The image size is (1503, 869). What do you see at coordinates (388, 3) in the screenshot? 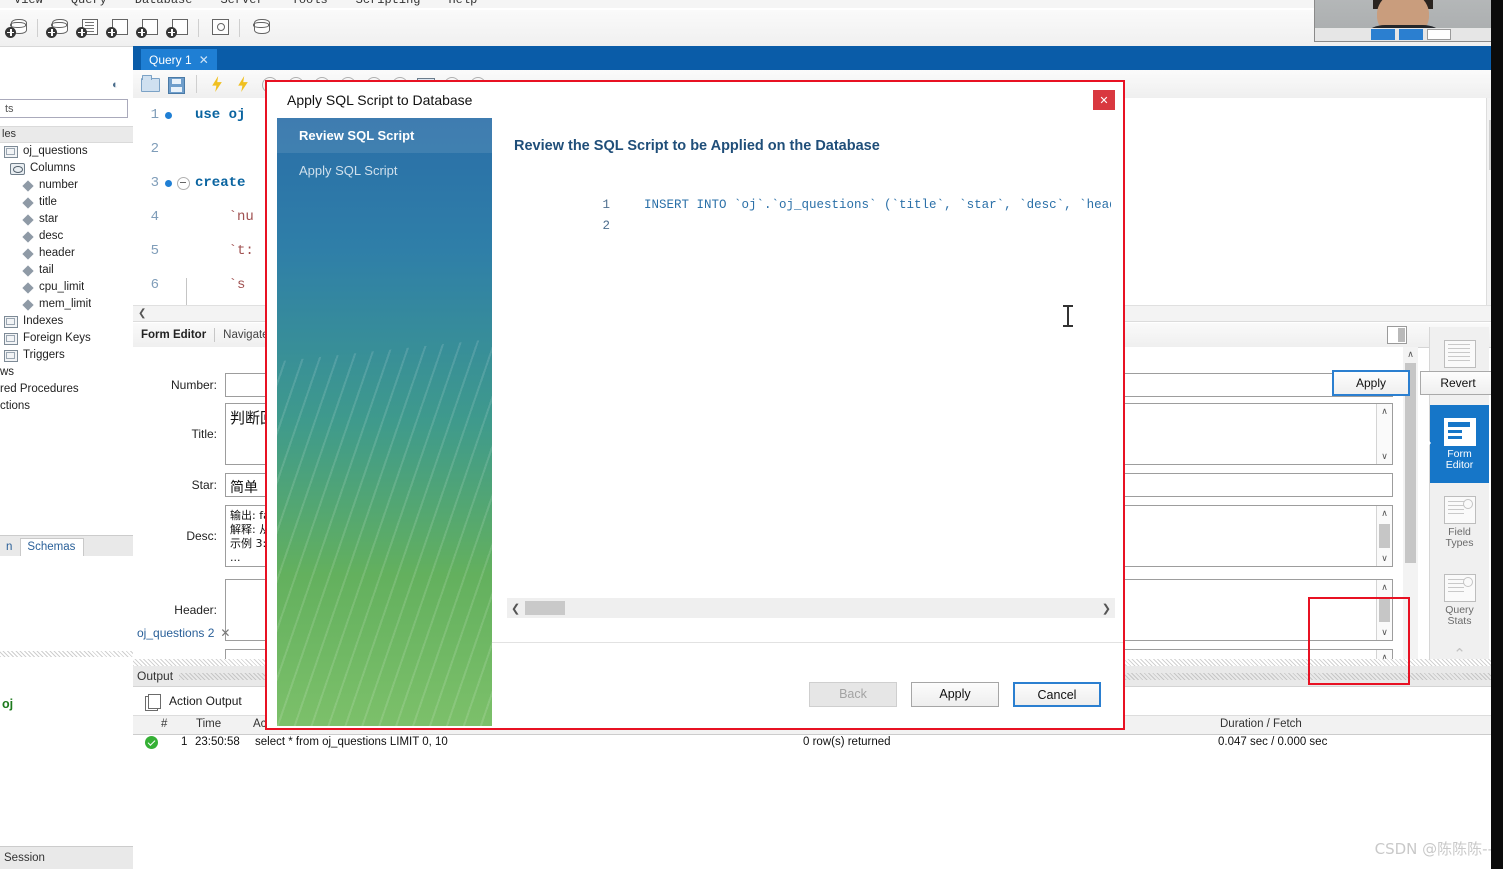
I see `menu-item-scripting: Scripting` at bounding box center [388, 3].